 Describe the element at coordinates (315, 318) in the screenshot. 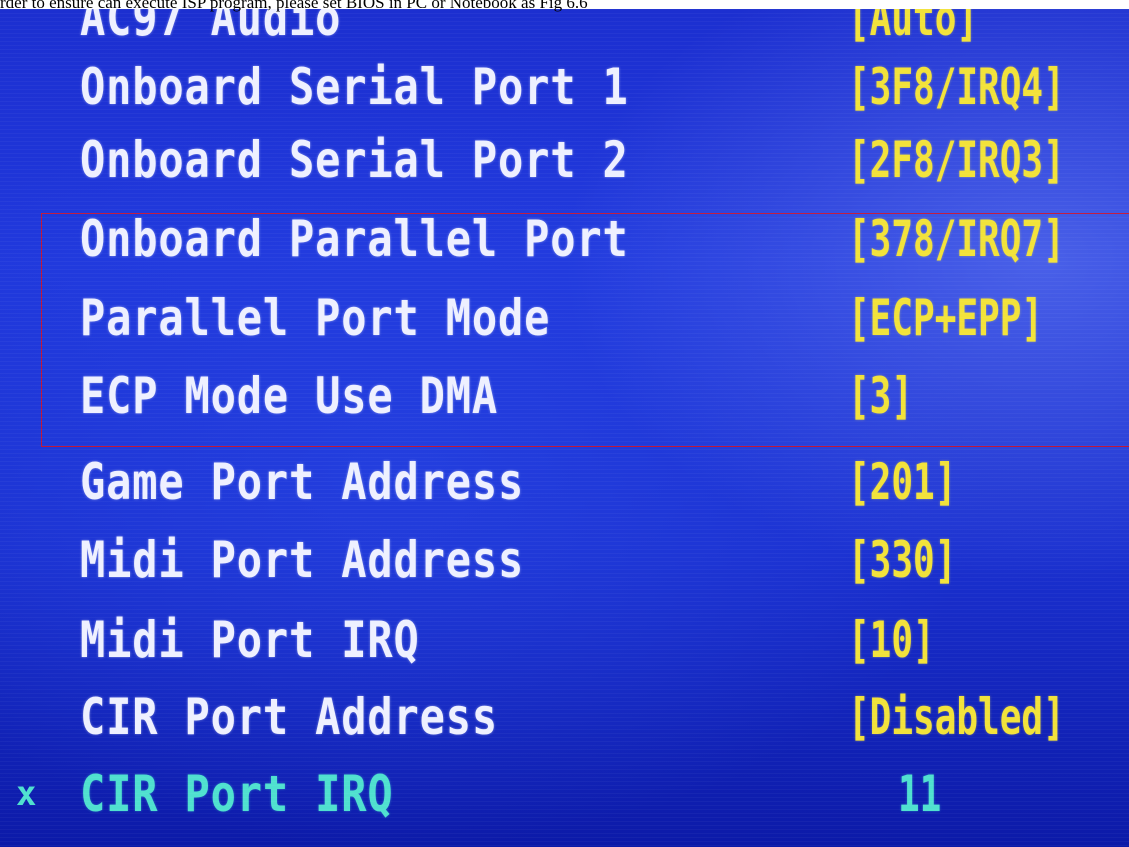

I see `setting-label: Parallel Port Mode` at that location.